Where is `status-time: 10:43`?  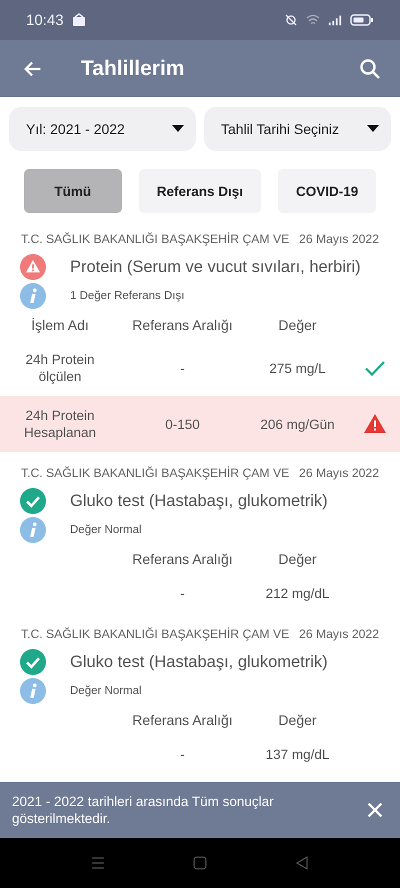 status-time: 10:43 is located at coordinates (45, 20).